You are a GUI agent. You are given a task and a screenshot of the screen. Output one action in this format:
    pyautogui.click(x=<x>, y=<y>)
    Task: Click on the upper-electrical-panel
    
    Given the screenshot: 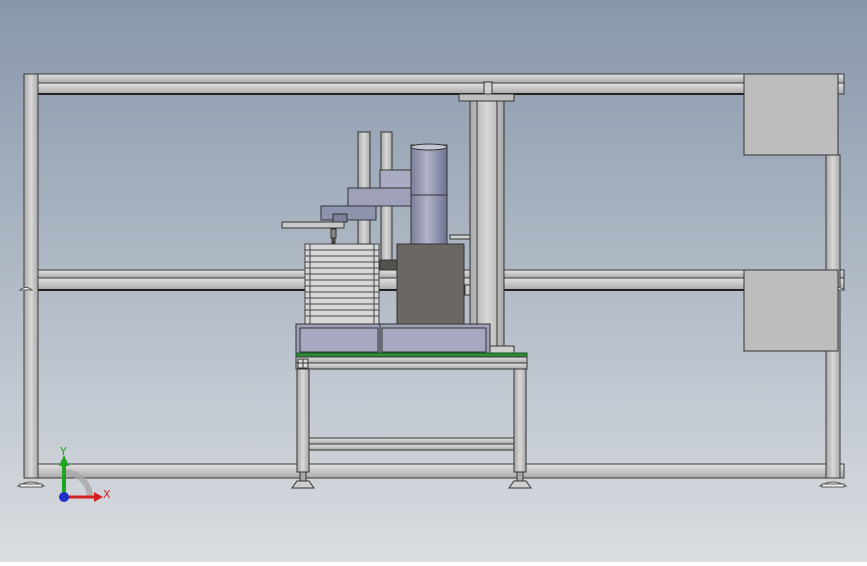 What is the action you would take?
    pyautogui.click(x=791, y=114)
    